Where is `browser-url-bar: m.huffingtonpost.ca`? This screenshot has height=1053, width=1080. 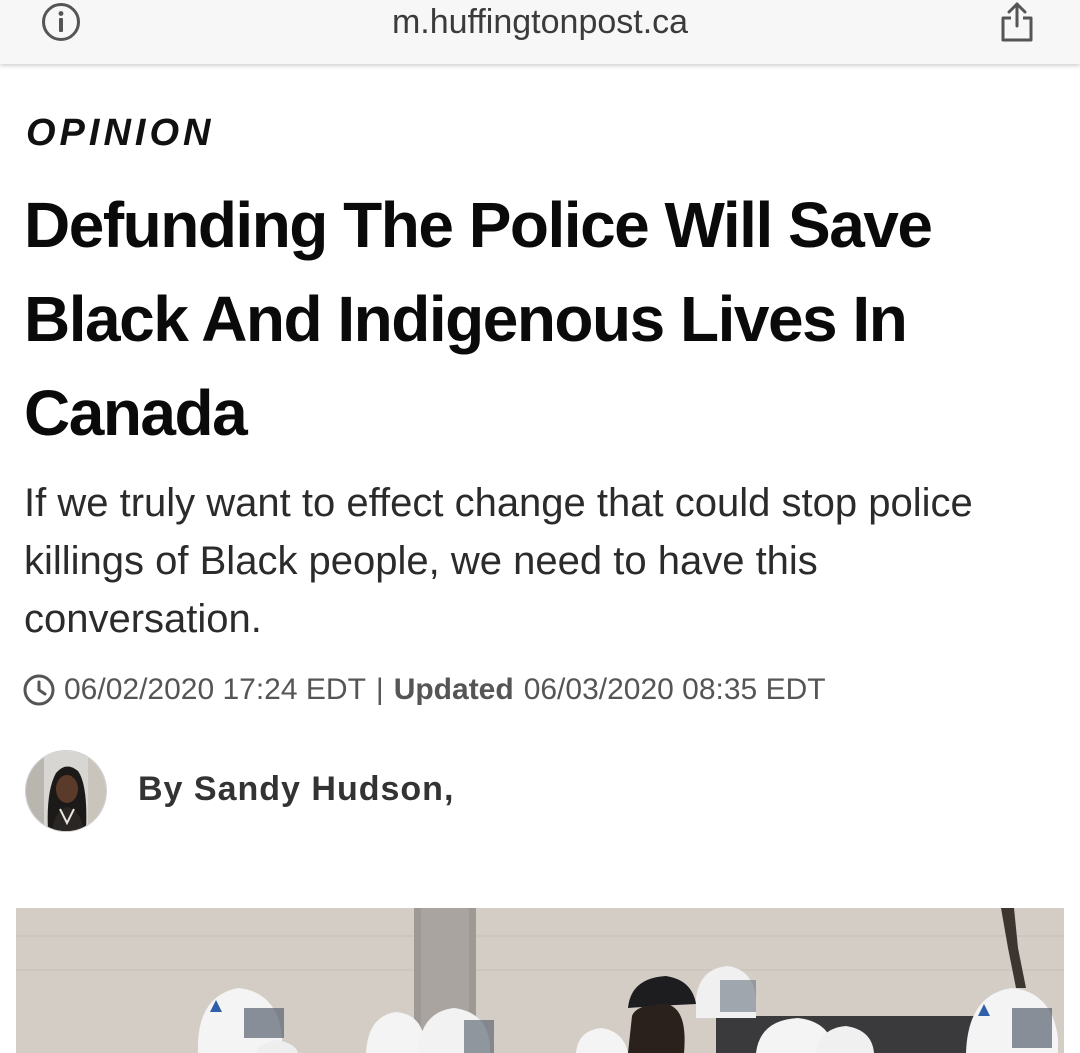
browser-url-bar: m.huffingtonpost.ca is located at coordinates (540, 32).